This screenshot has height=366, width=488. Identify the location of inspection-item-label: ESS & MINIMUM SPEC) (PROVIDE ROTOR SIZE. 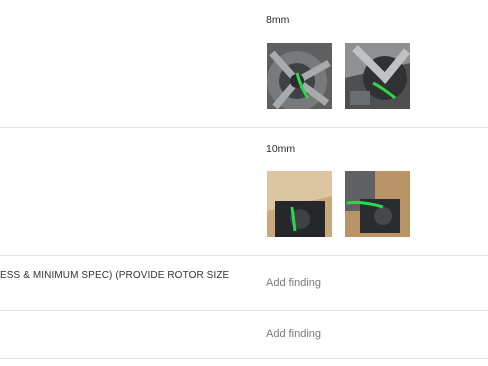
(115, 275).